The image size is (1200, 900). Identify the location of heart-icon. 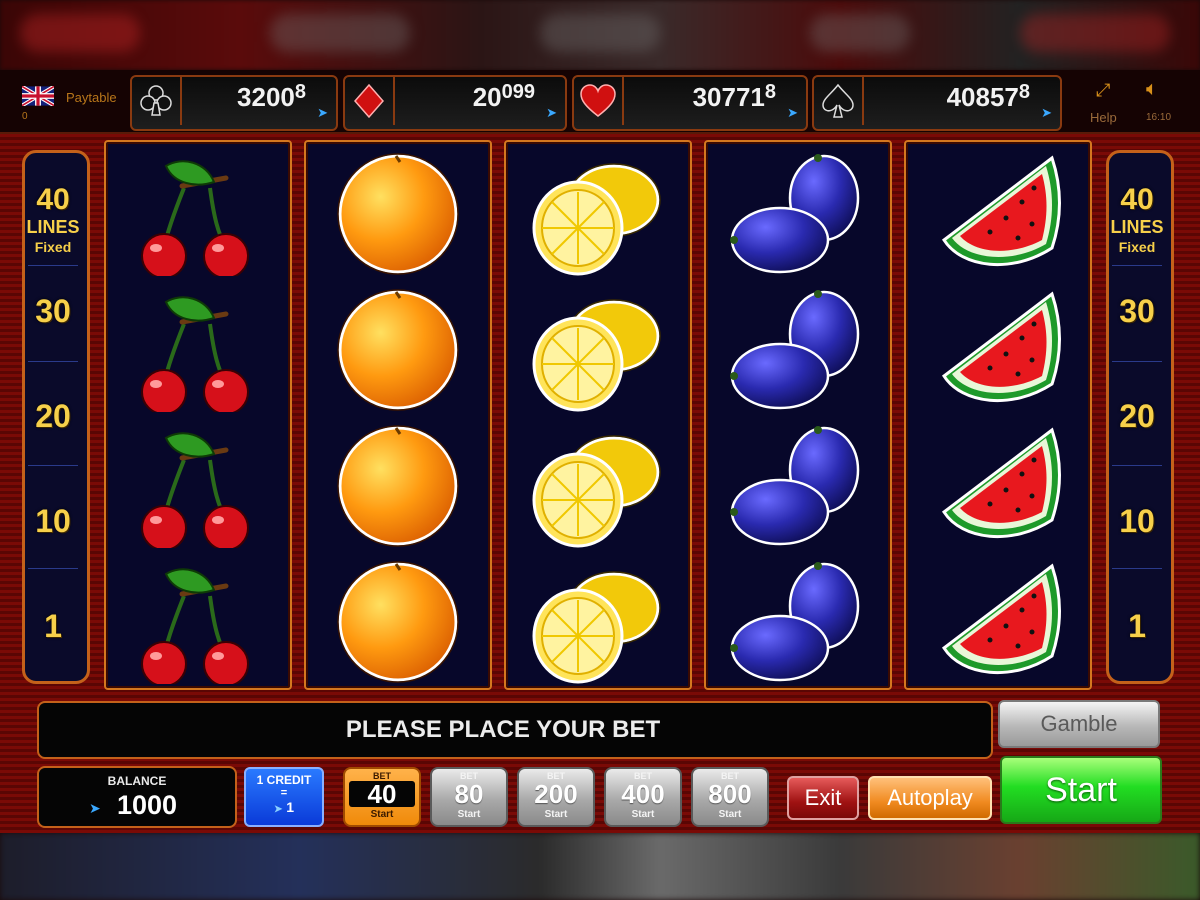
(599, 101).